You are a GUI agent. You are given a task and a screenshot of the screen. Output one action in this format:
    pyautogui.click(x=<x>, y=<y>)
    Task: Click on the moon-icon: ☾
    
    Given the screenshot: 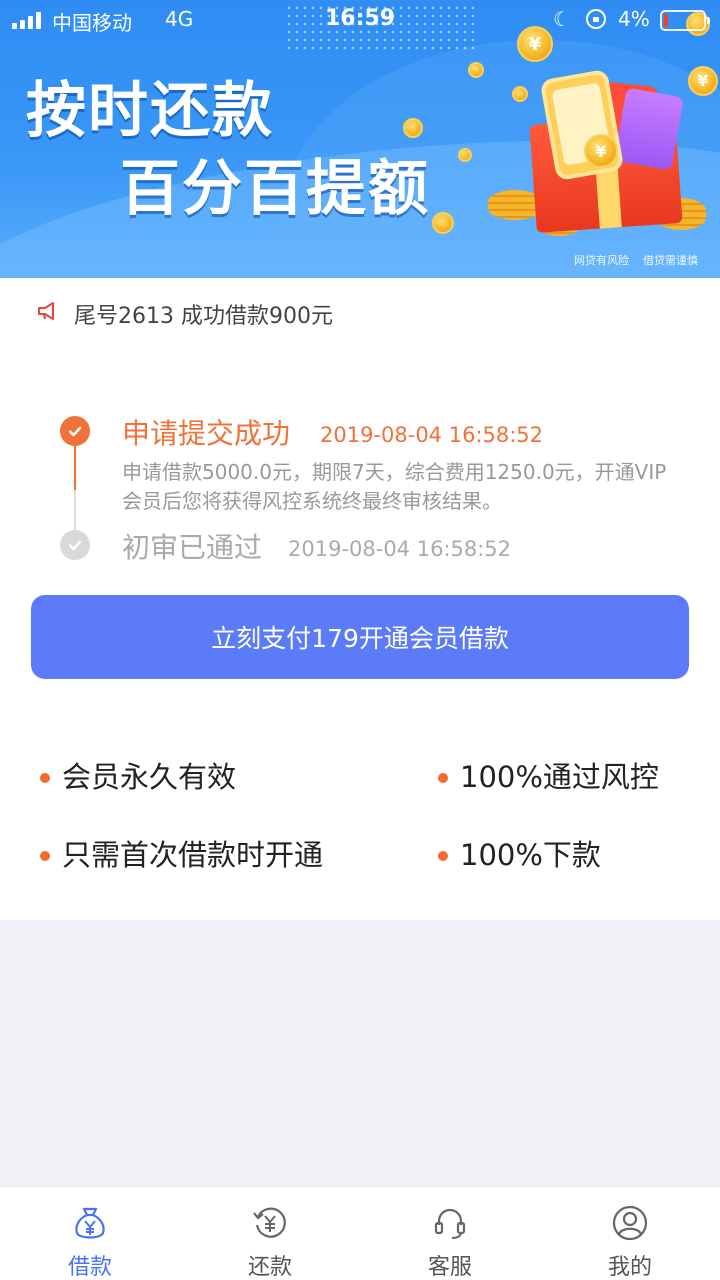 What is the action you would take?
    pyautogui.click(x=562, y=19)
    